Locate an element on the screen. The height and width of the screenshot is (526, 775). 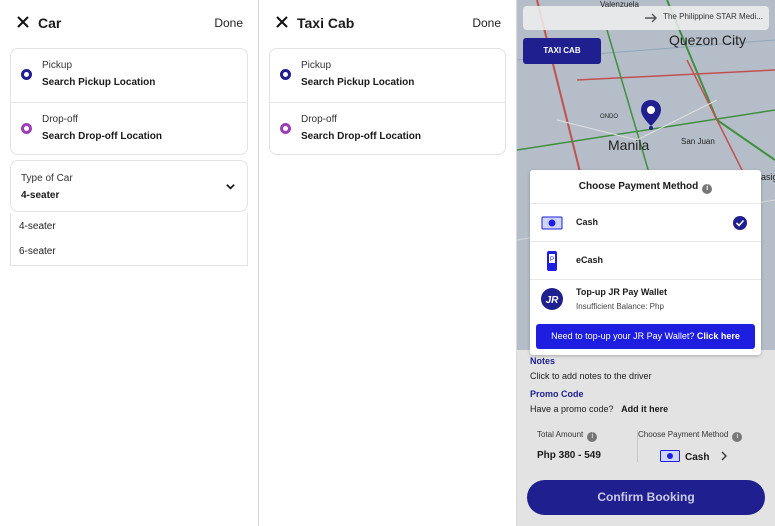
option-6-seater: 6-seater is located at coordinates (37, 251).